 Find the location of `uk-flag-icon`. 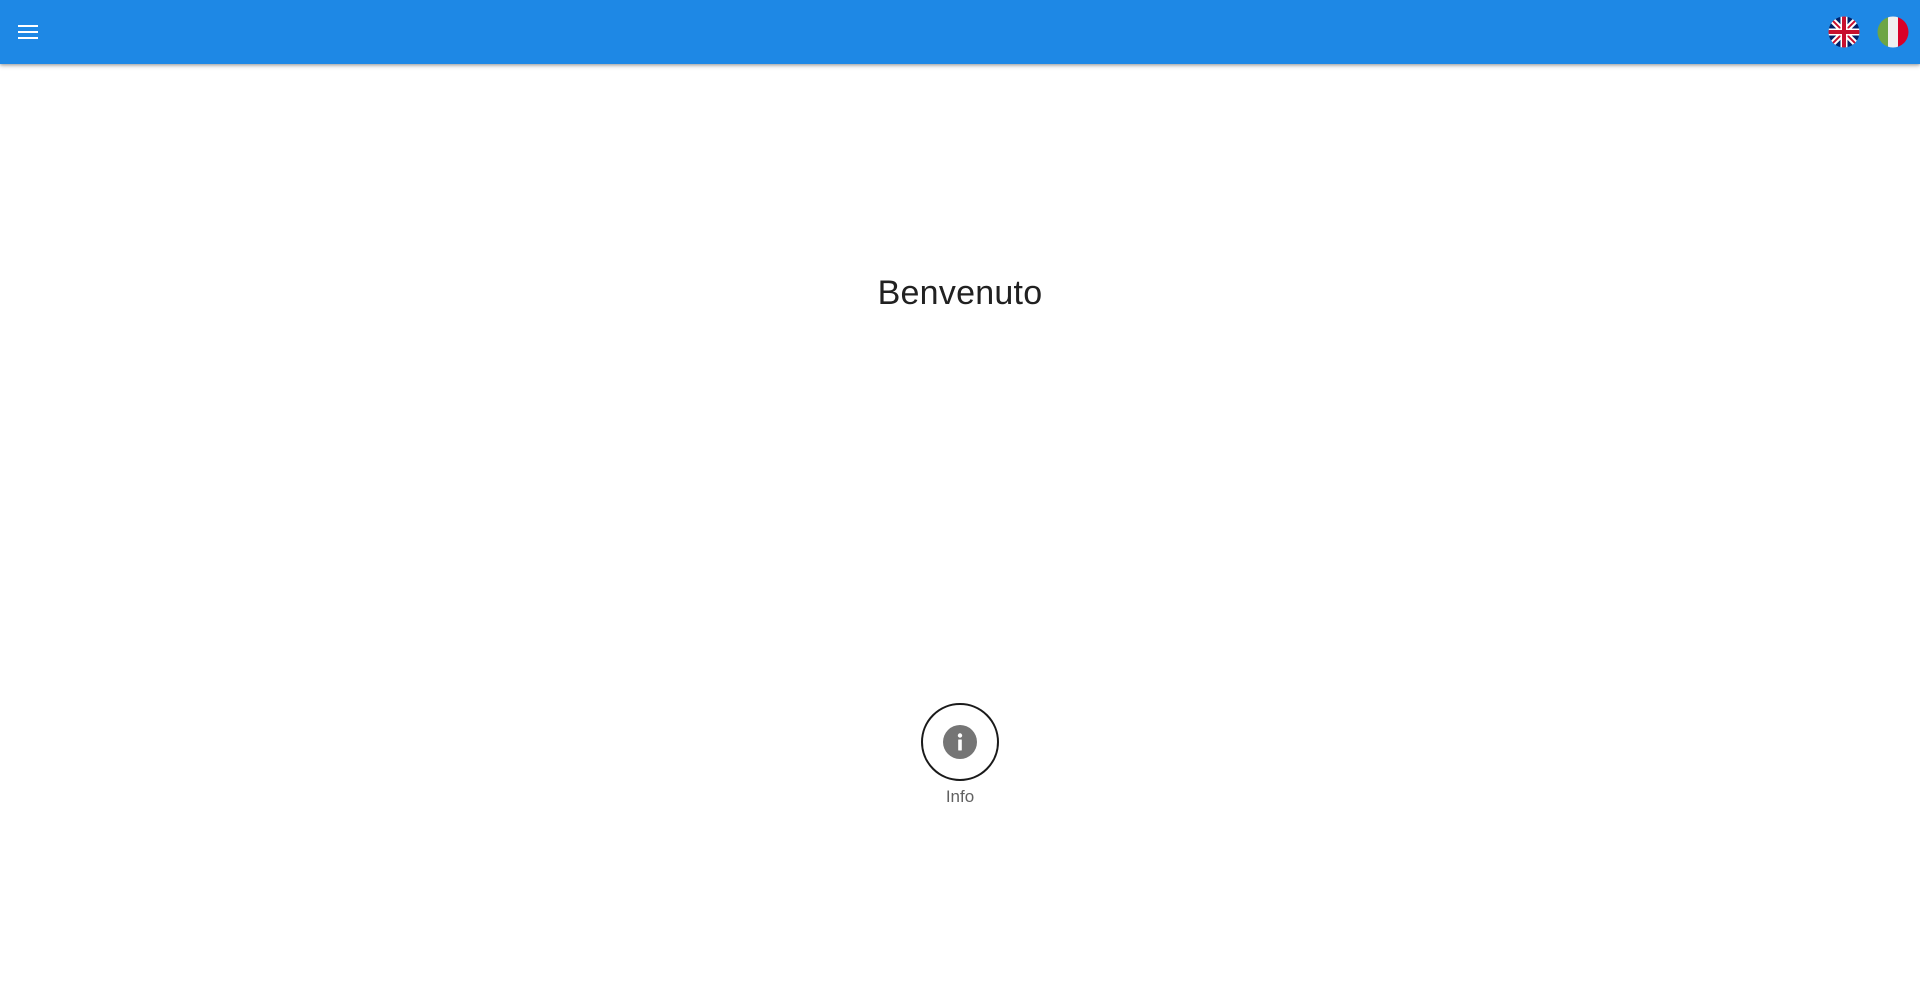

uk-flag-icon is located at coordinates (1844, 32).